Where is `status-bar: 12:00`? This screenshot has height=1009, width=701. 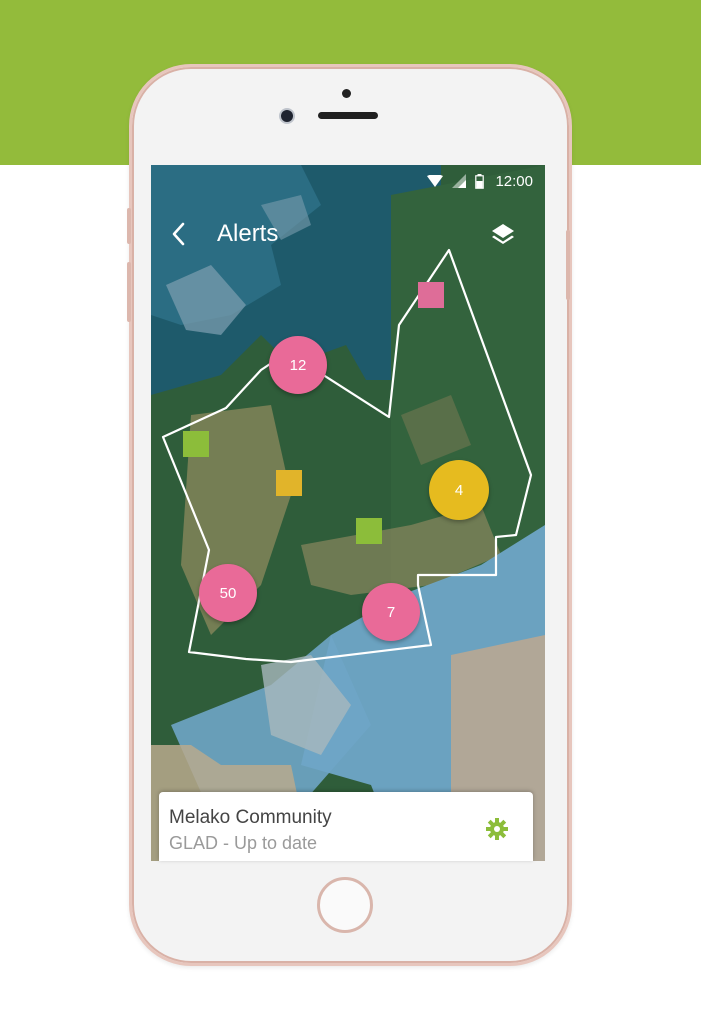
status-bar: 12:00 is located at coordinates (348, 181).